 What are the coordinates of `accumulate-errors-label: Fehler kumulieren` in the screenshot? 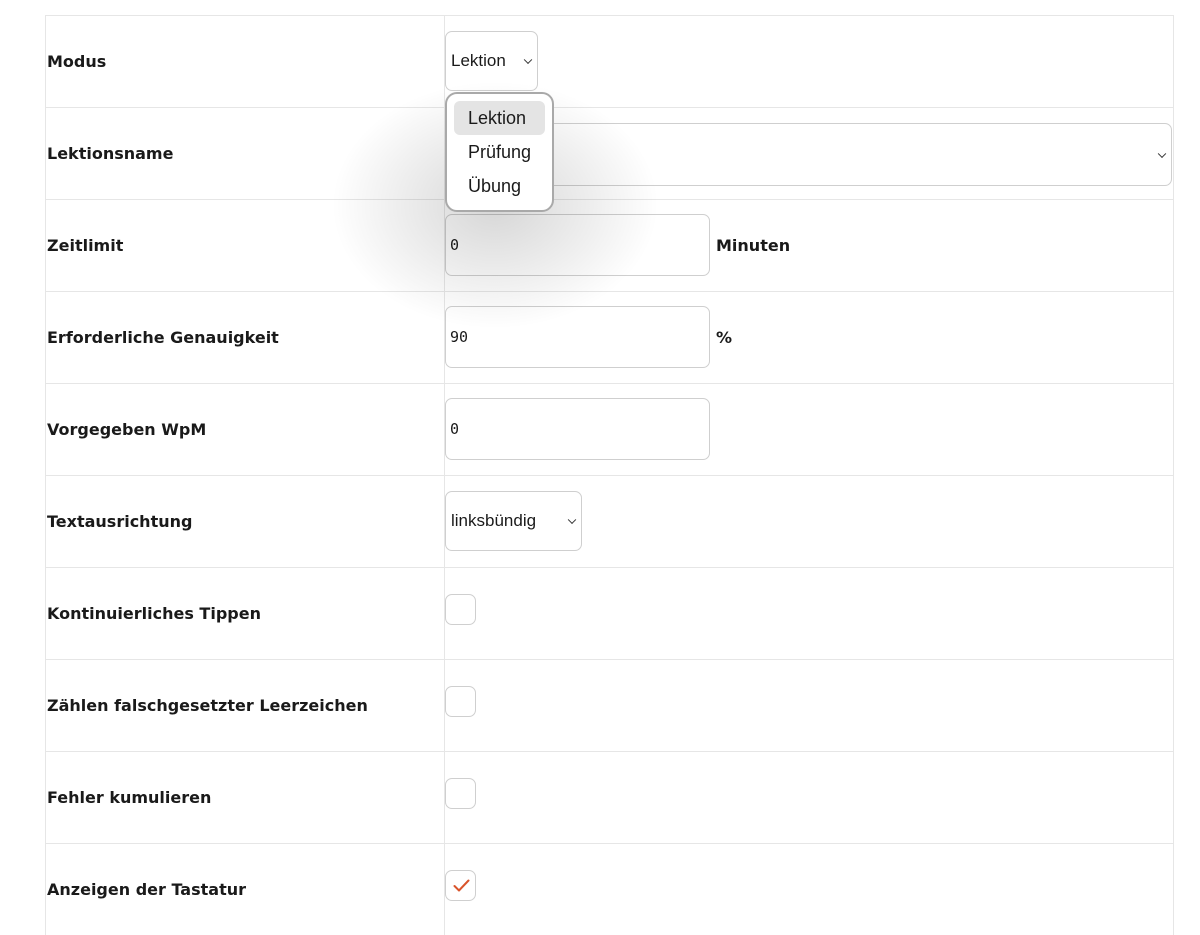 It's located at (129, 797).